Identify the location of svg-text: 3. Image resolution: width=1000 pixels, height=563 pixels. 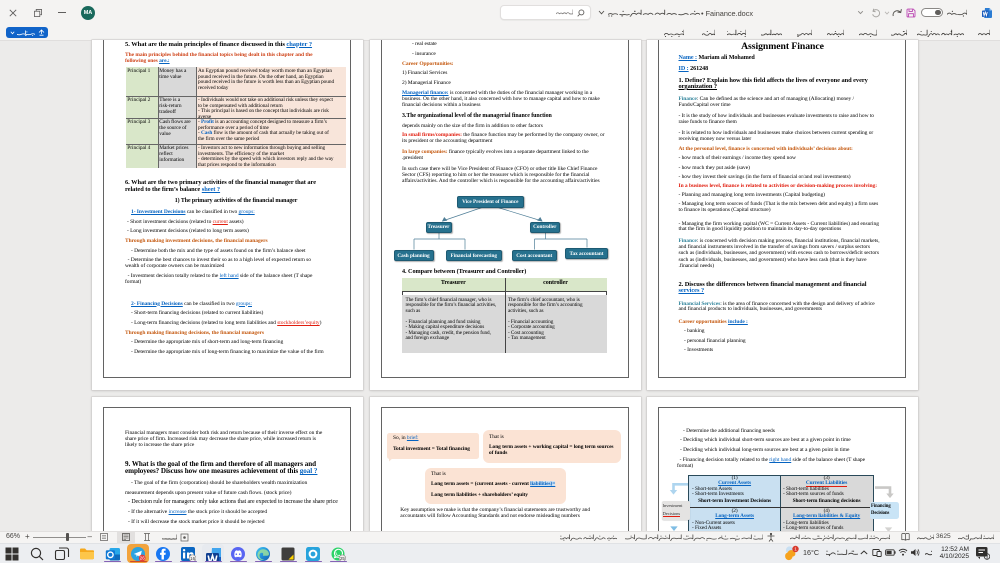
(987, 556).